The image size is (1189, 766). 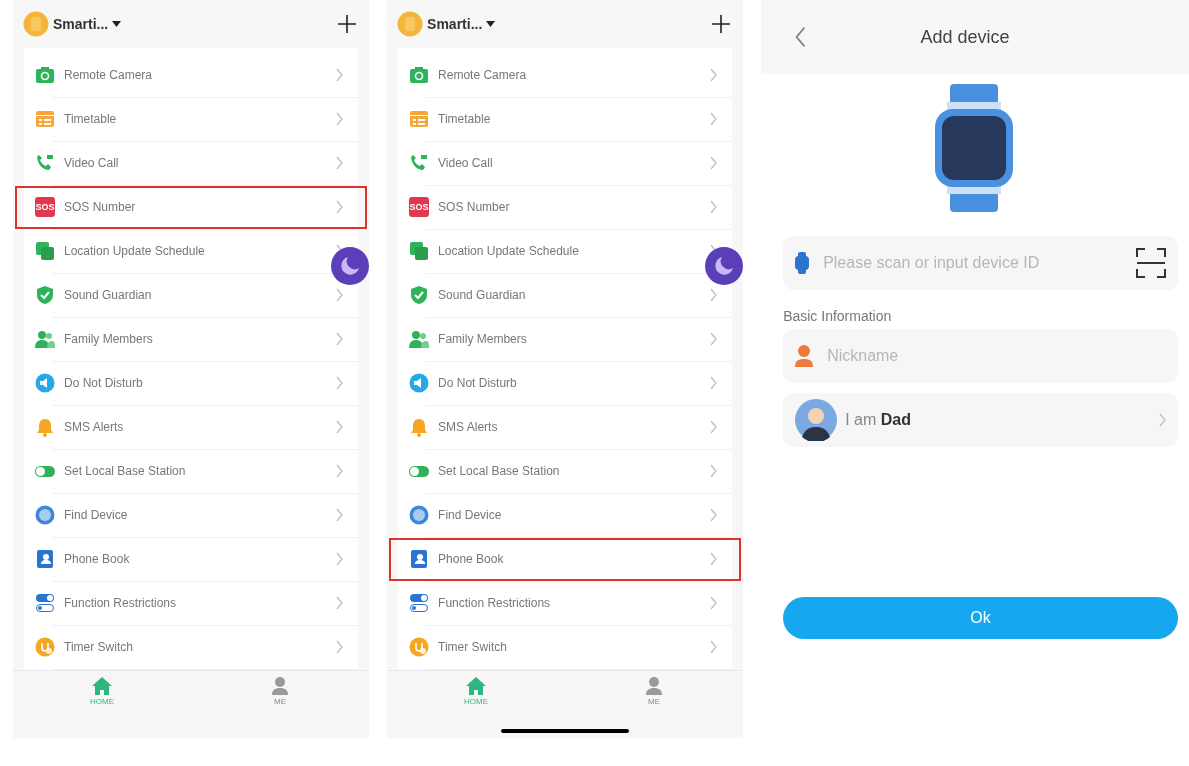 I want to click on camera-icon, so click(x=45, y=75).